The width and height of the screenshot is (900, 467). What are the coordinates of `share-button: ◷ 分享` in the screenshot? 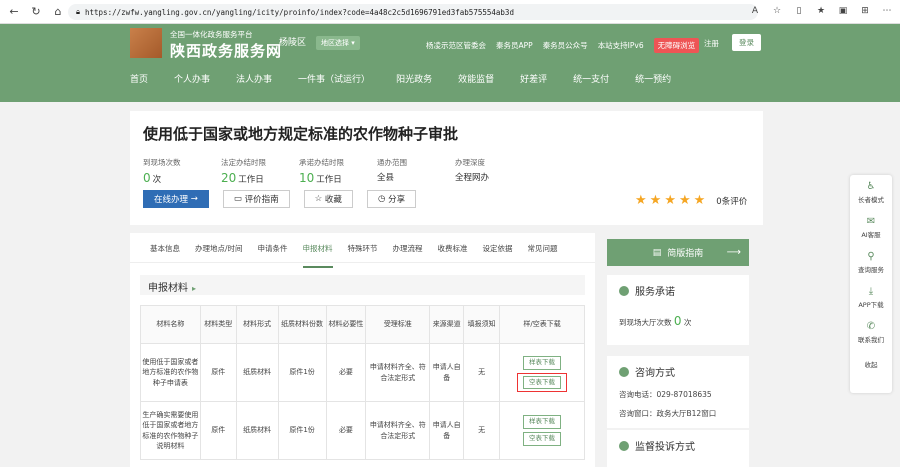 It's located at (391, 199).